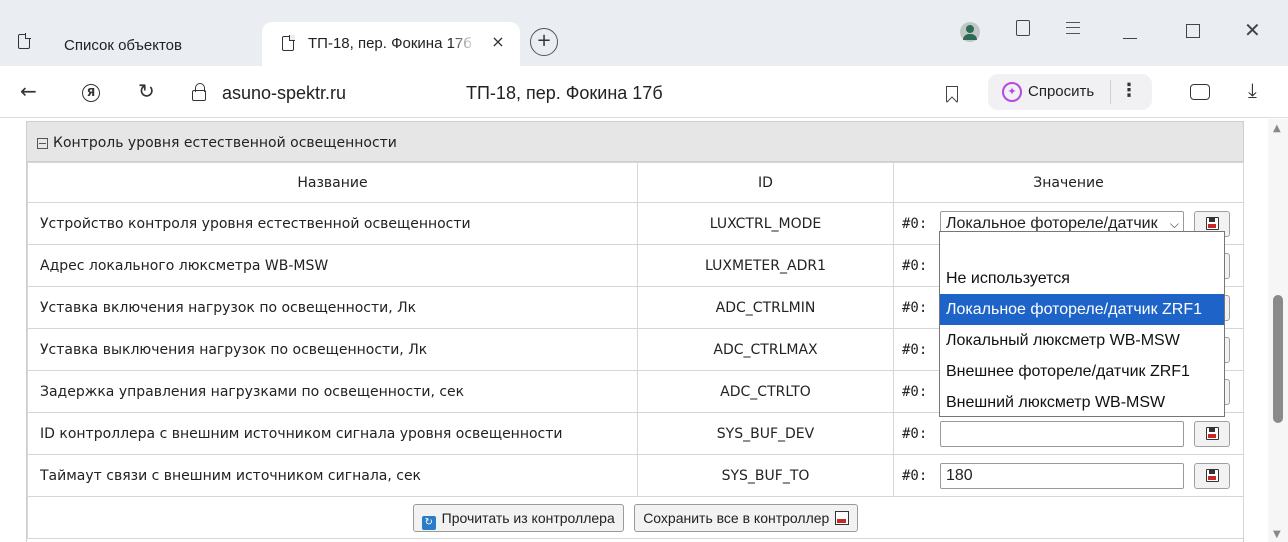 The height and width of the screenshot is (542, 1288). Describe the element at coordinates (1082, 309) in the screenshot. I see `dropdown-option-selected: Локальное фотореле/датчик ZRF1` at that location.